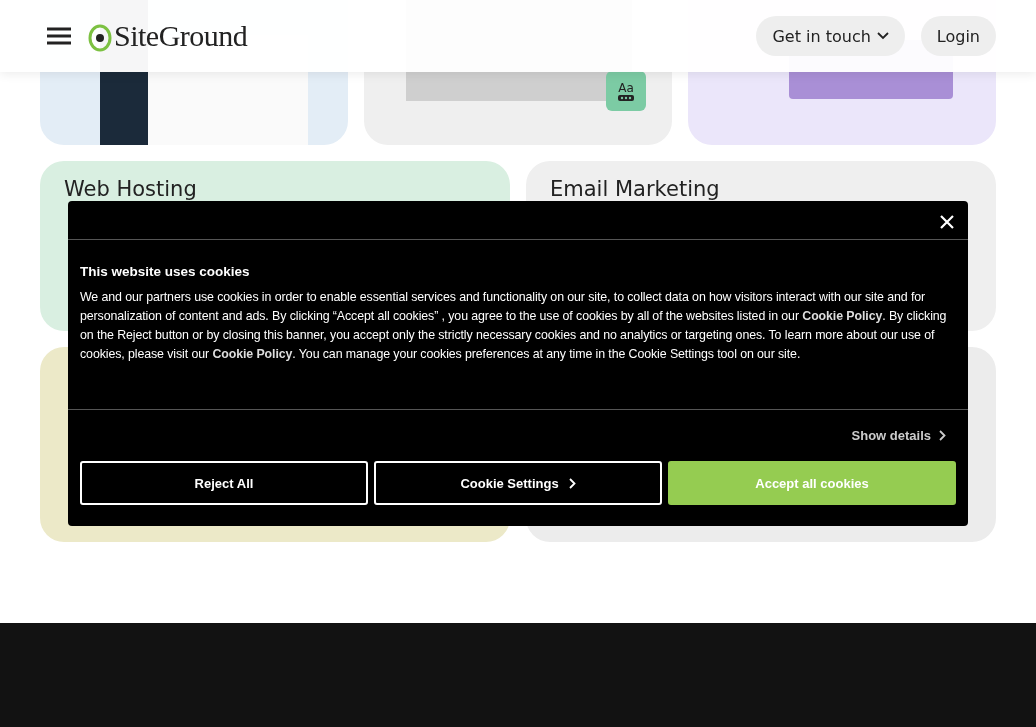 The image size is (1036, 727). Describe the element at coordinates (131, 189) in the screenshot. I see `card-title: Web Hosting` at that location.